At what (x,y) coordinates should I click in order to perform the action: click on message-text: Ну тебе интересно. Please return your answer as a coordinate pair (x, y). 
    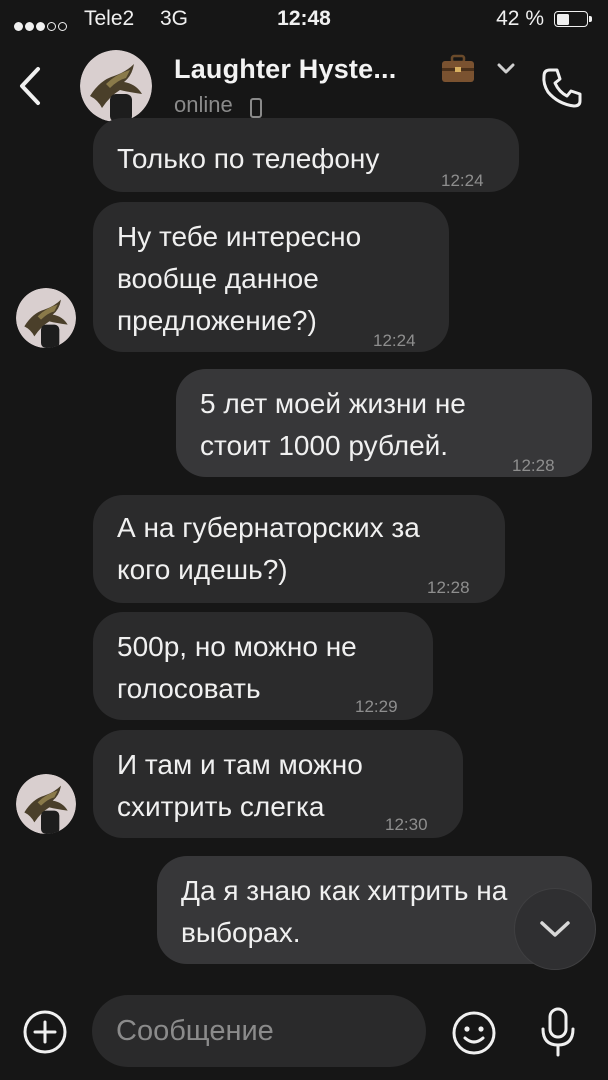
    Looking at the image, I should click on (239, 236).